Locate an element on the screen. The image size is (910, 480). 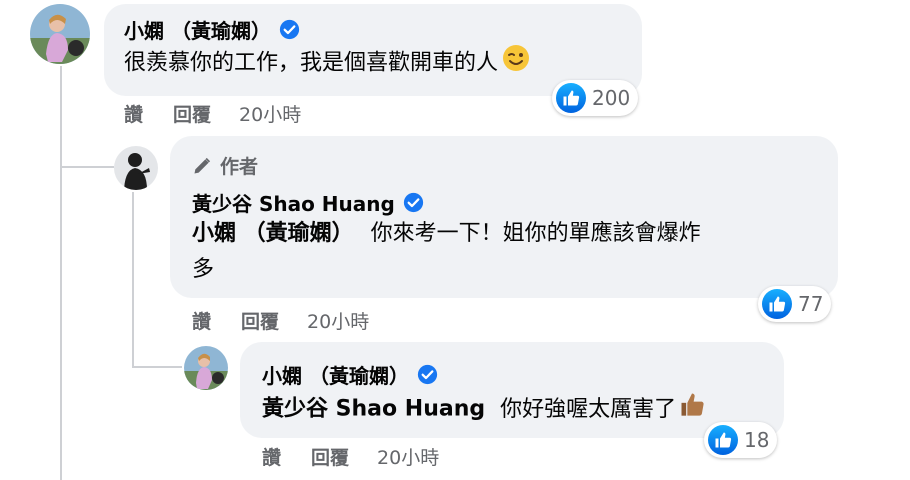
reaction-count: 77 is located at coordinates (795, 304).